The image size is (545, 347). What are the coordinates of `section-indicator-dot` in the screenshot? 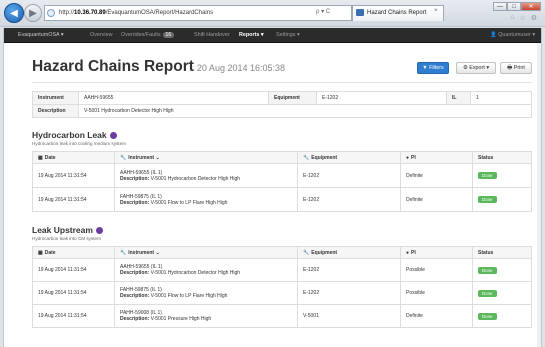 It's located at (99, 230).